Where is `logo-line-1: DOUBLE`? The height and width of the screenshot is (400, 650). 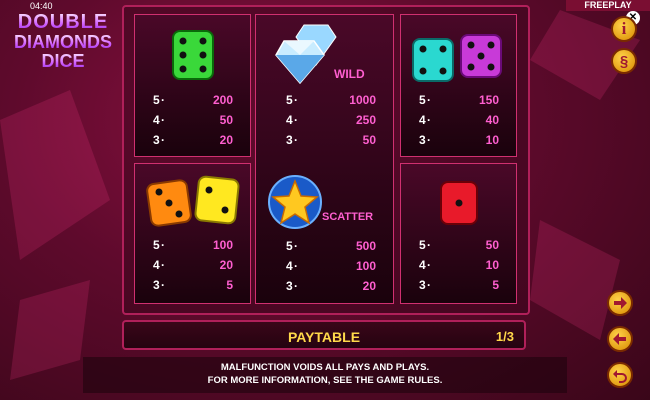 logo-line-1: DOUBLE is located at coordinates (63, 22).